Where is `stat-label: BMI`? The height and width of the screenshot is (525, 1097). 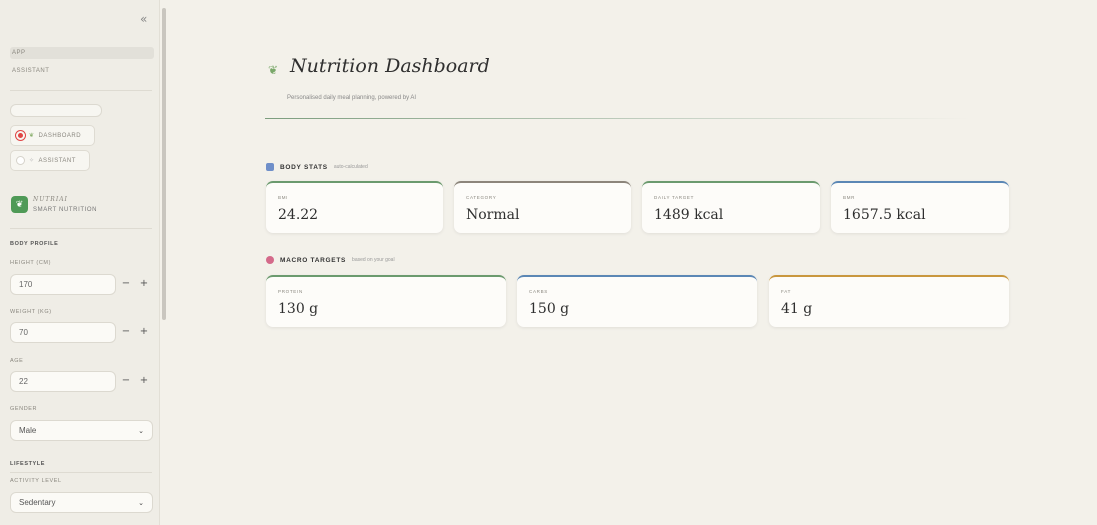
stat-label: BMI is located at coordinates (283, 197).